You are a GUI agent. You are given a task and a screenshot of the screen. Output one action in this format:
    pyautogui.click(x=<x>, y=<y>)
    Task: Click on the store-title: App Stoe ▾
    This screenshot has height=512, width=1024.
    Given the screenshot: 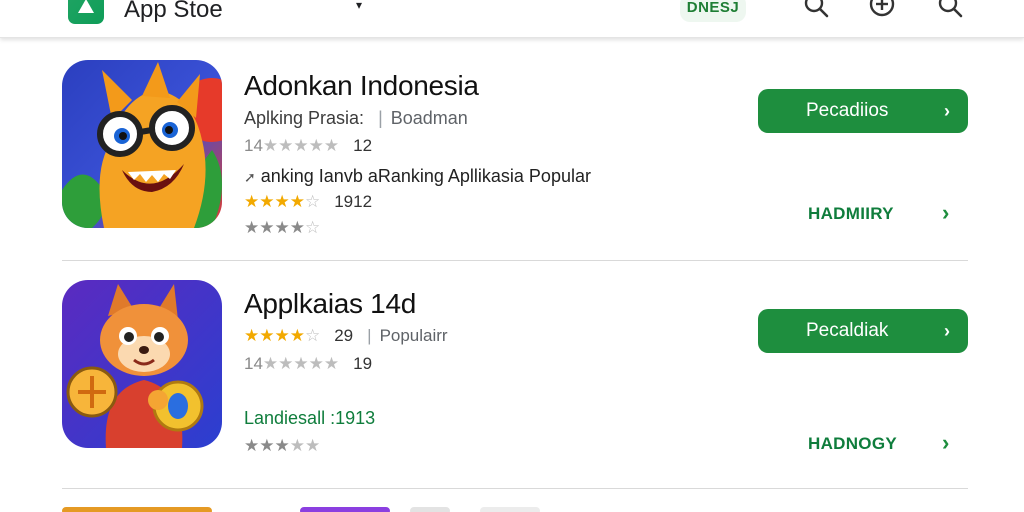 What is the action you would take?
    pyautogui.click(x=243, y=12)
    